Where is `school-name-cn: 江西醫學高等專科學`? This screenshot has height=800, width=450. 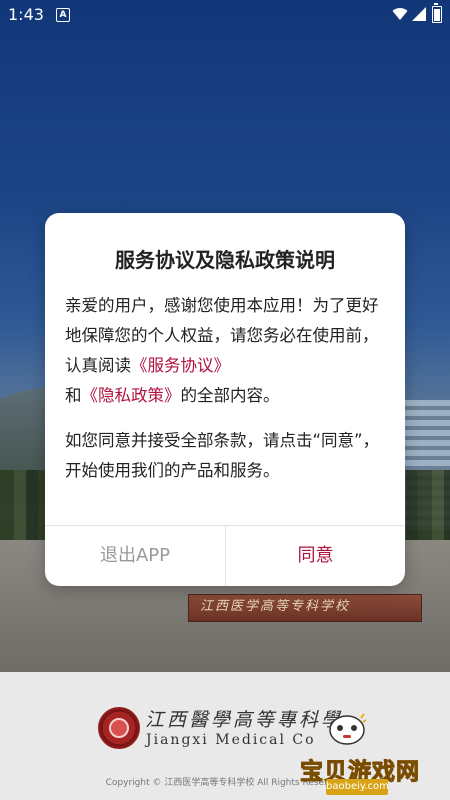
school-name-cn: 江西醫學高等專科學 is located at coordinates (244, 720).